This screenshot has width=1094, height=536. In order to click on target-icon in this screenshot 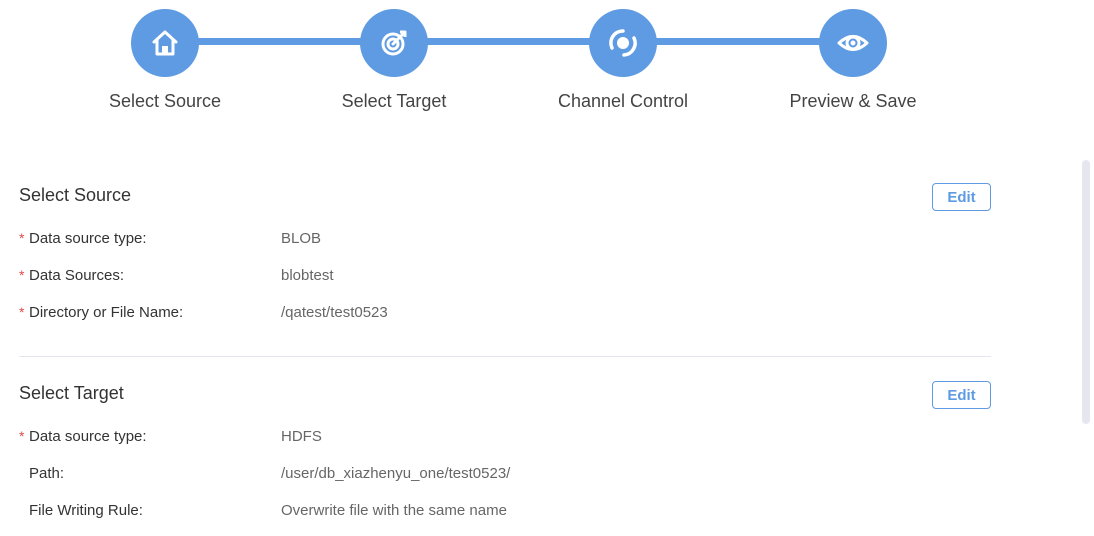, I will do `click(394, 43)`.